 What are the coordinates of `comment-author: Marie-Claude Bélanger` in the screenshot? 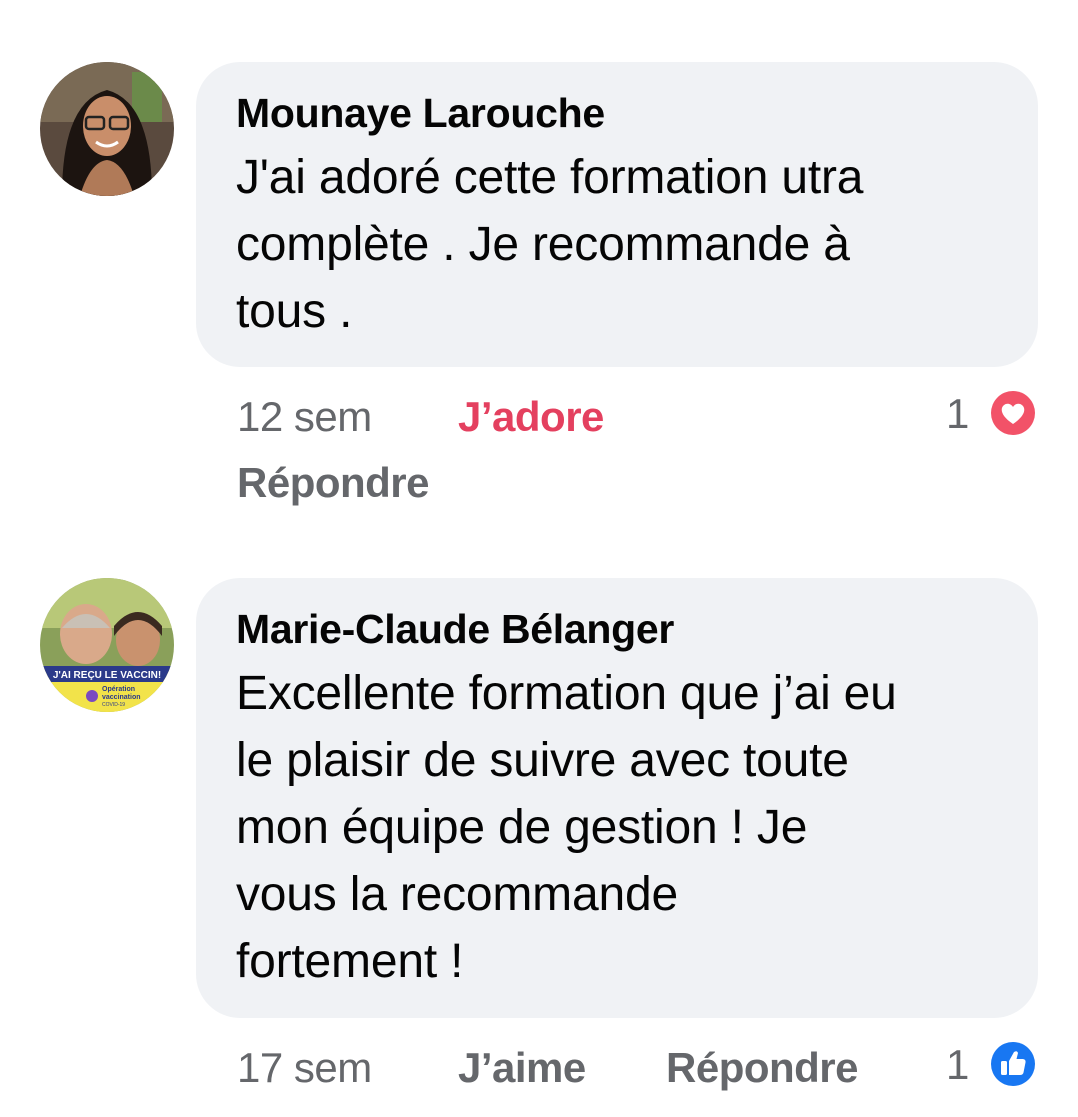 It's located at (617, 629).